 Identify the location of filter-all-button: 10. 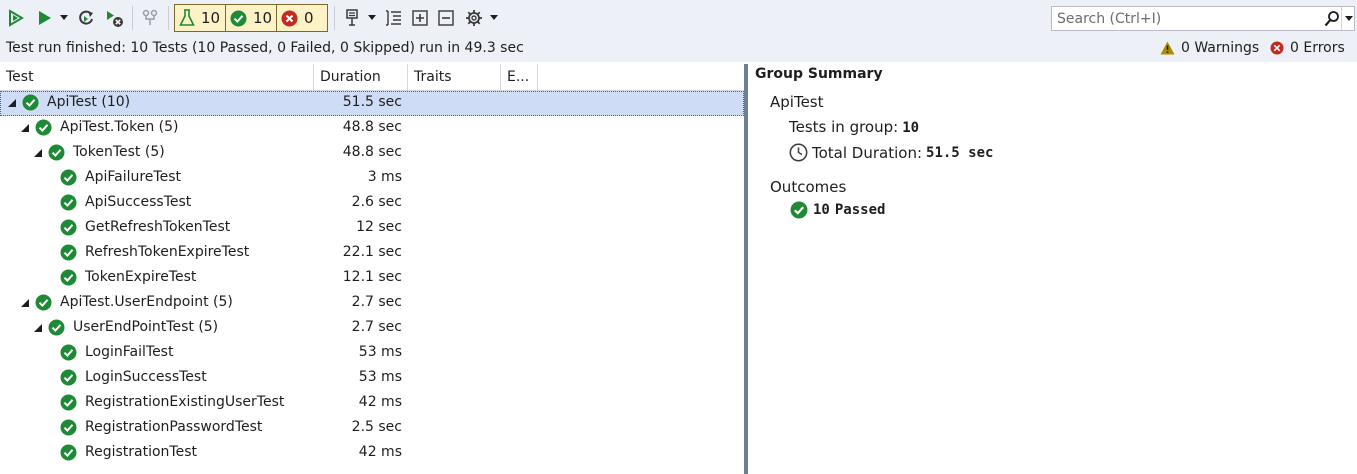
(200, 18).